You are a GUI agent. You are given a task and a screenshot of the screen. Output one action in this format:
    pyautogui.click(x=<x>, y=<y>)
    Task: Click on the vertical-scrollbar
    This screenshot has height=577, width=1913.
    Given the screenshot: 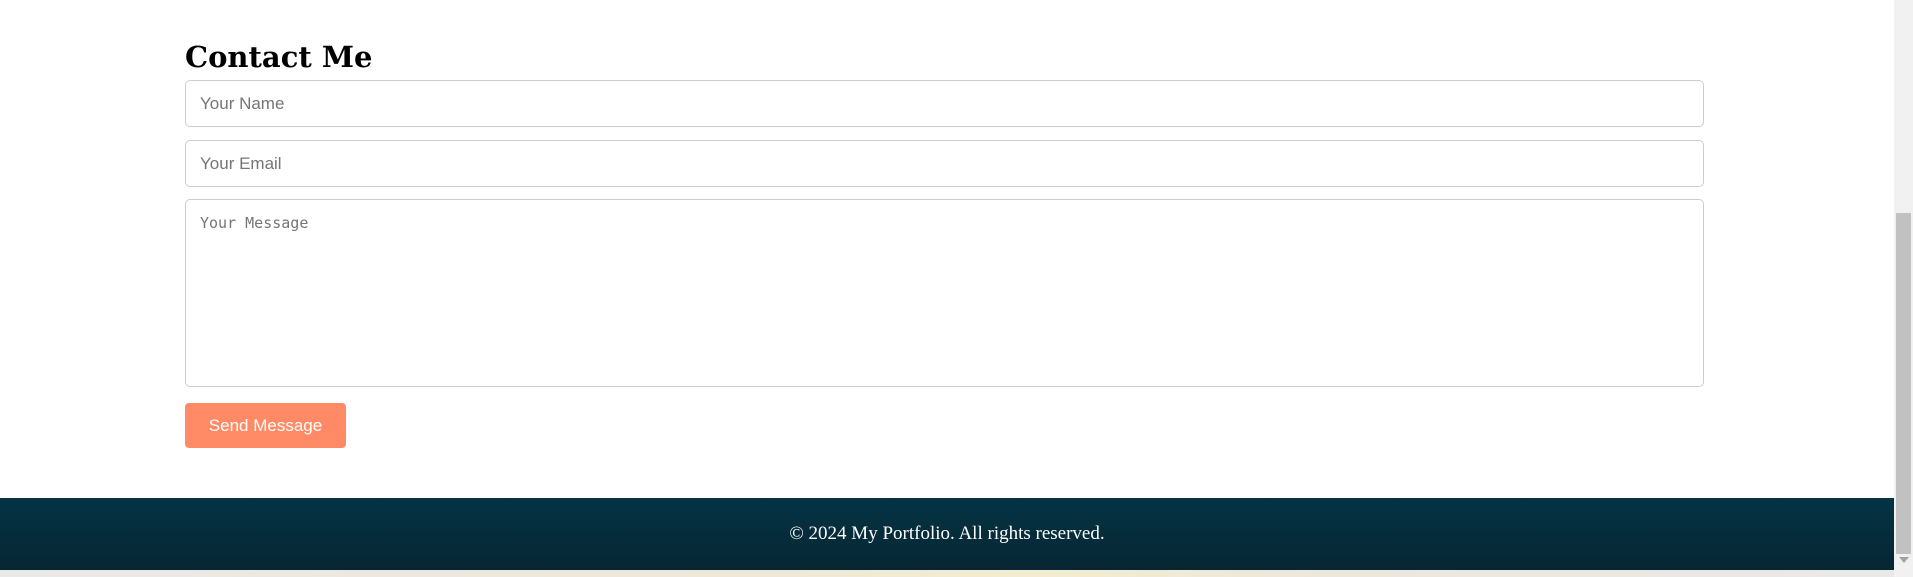 What is the action you would take?
    pyautogui.click(x=1903, y=288)
    